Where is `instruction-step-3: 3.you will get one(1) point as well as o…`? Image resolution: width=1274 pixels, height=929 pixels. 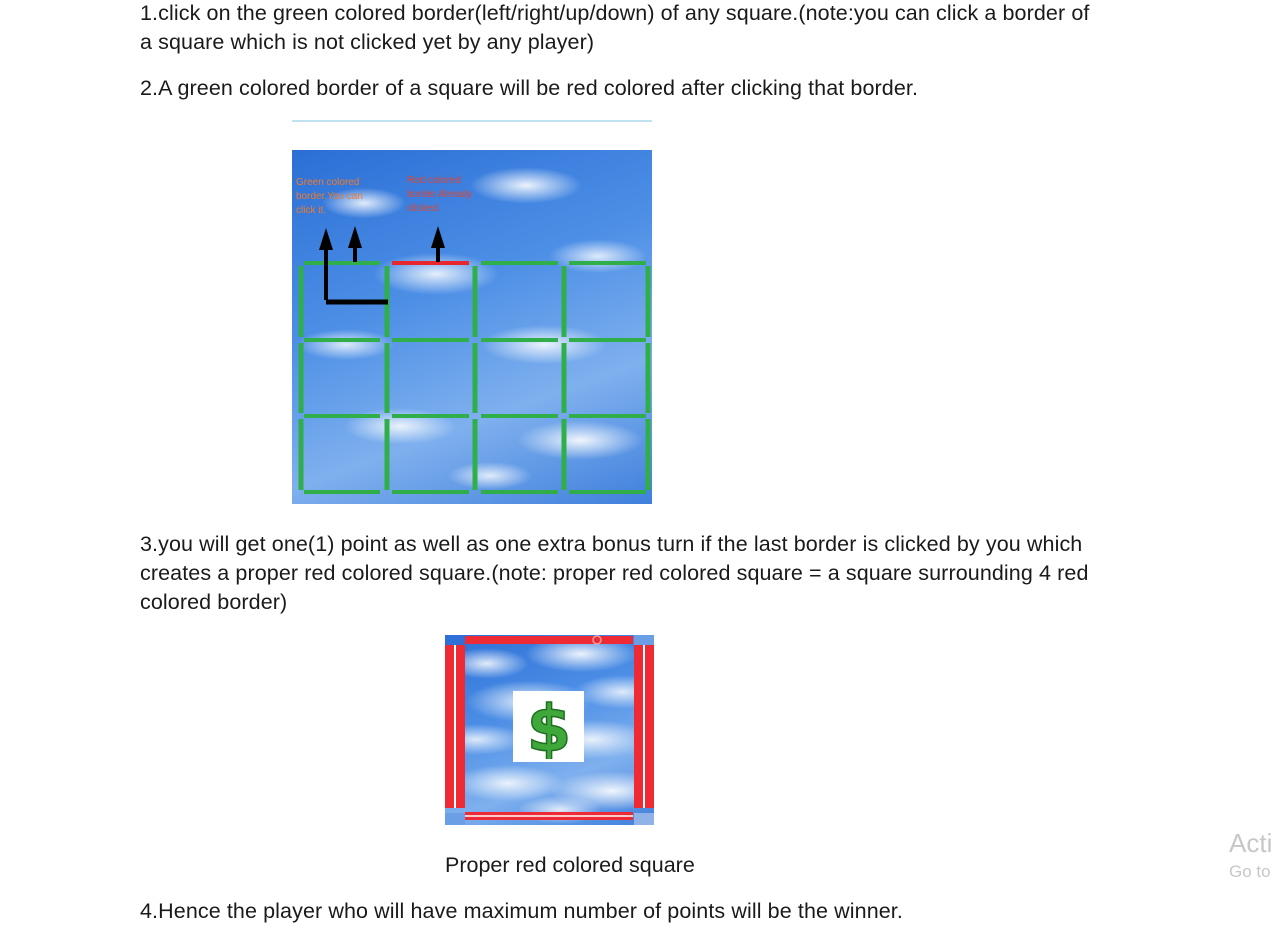
instruction-step-3: 3.you will get one(1) point as well as o… is located at coordinates (614, 573).